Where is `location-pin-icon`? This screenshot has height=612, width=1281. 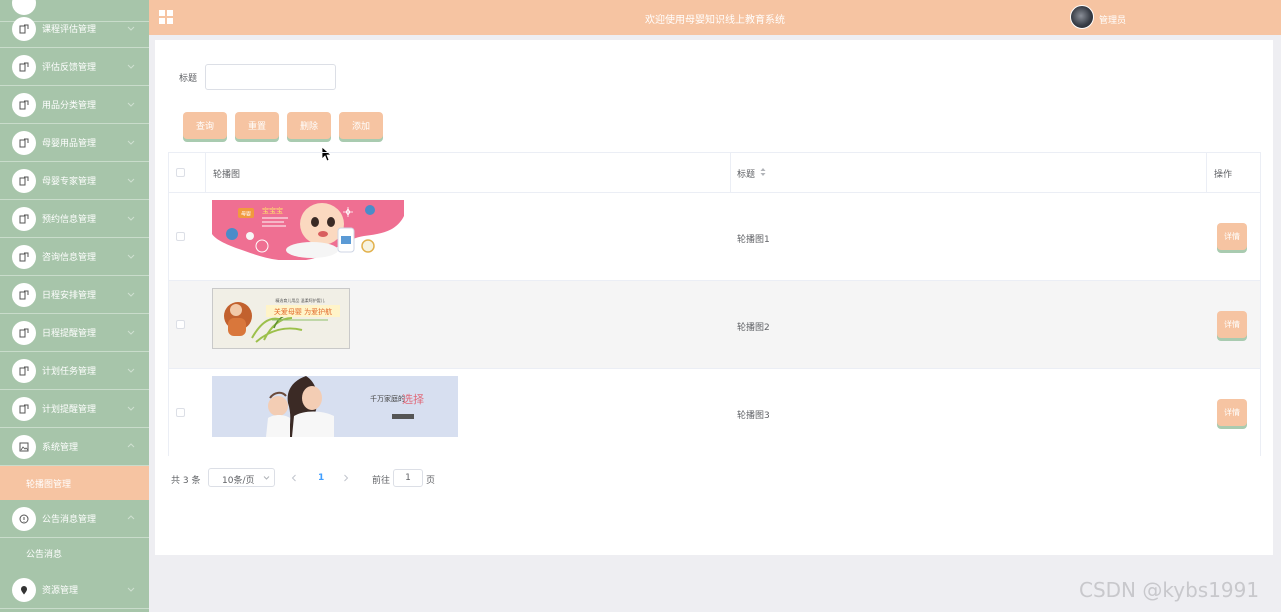 location-pin-icon is located at coordinates (24, 589).